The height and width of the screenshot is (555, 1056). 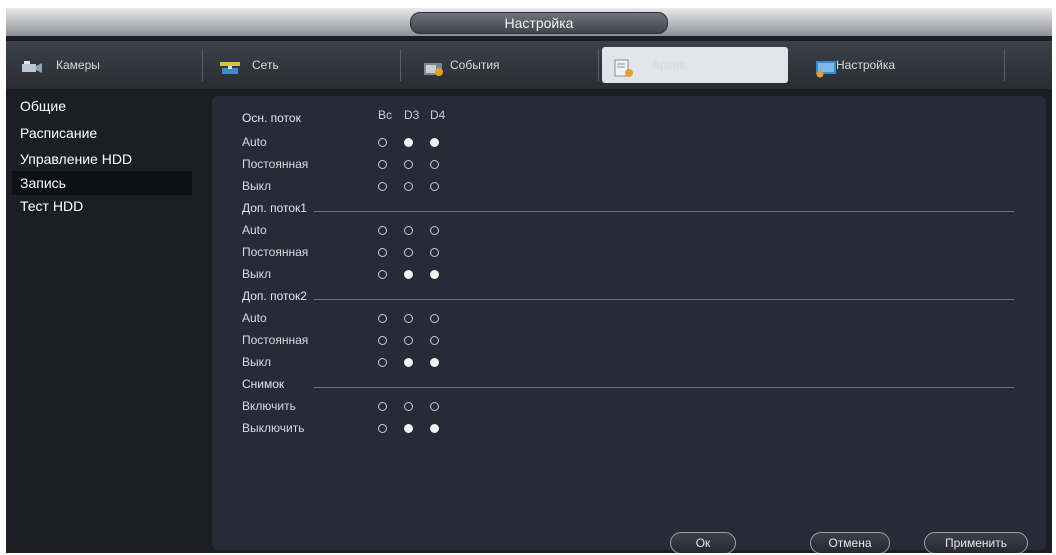 What do you see at coordinates (438, 115) in the screenshot?
I see `column-header: D4` at bounding box center [438, 115].